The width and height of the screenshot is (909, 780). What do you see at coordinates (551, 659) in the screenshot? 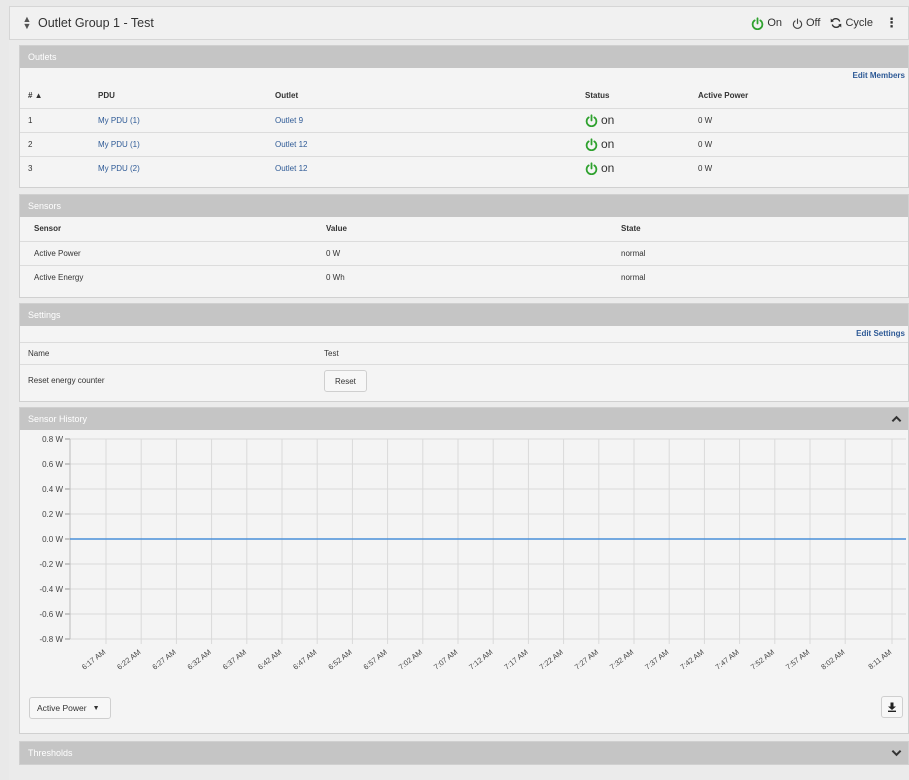
I see `x-tick-label: 7:22 AM` at bounding box center [551, 659].